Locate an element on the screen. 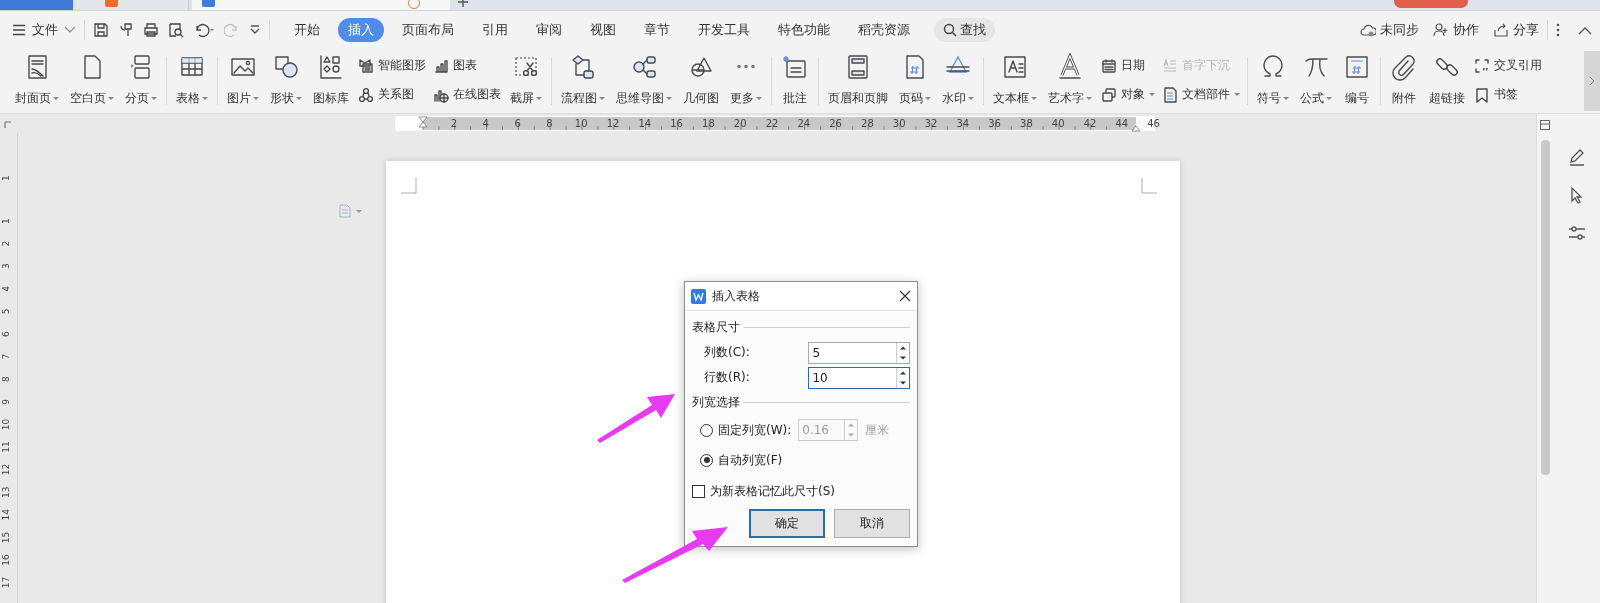 This screenshot has width=1600, height=603. print-icon is located at coordinates (151, 30).